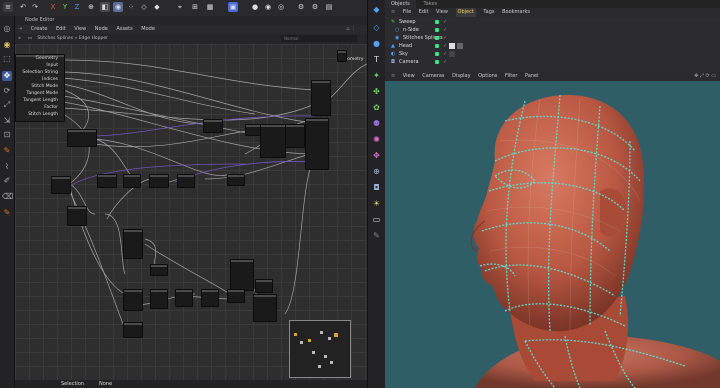 Image resolution: width=720 pixels, height=388 pixels. I want to click on object-row-sky: ◐ Sky ✓, so click(552, 54).